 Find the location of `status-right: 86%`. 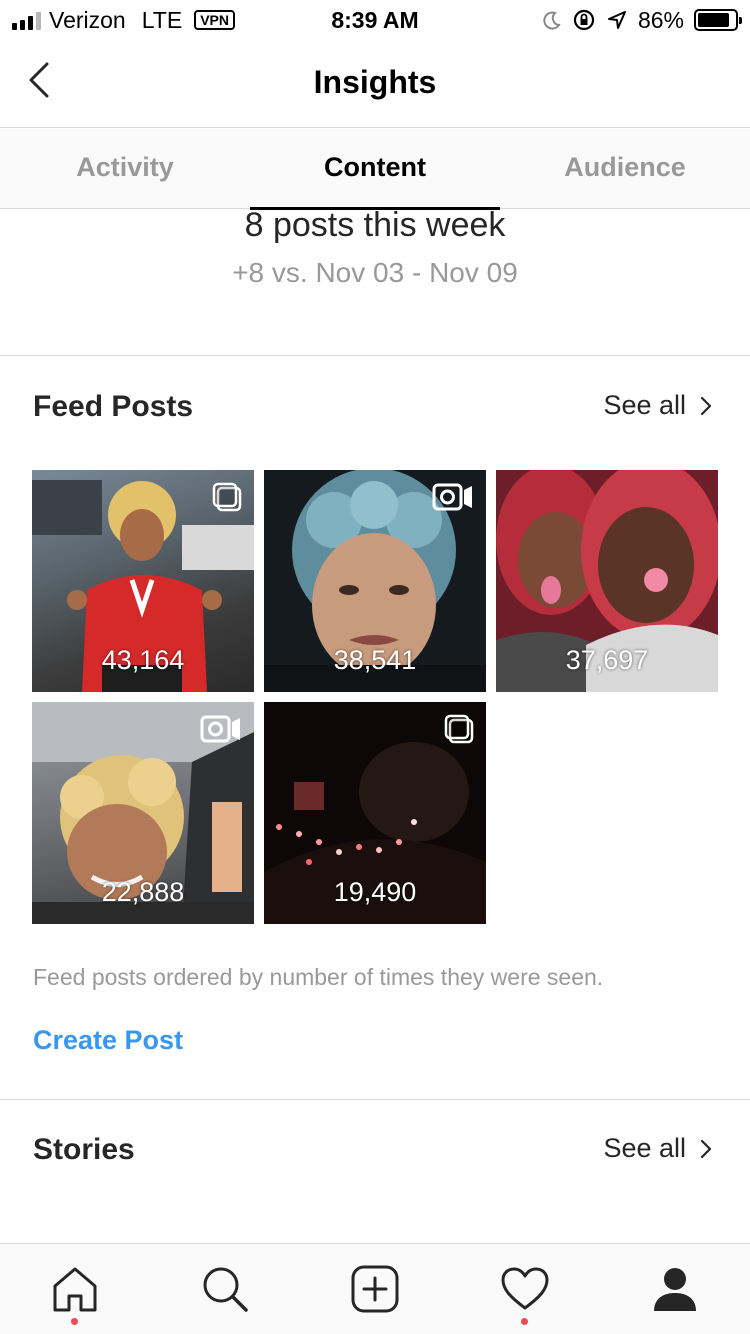

status-right: 86% is located at coordinates (642, 20).